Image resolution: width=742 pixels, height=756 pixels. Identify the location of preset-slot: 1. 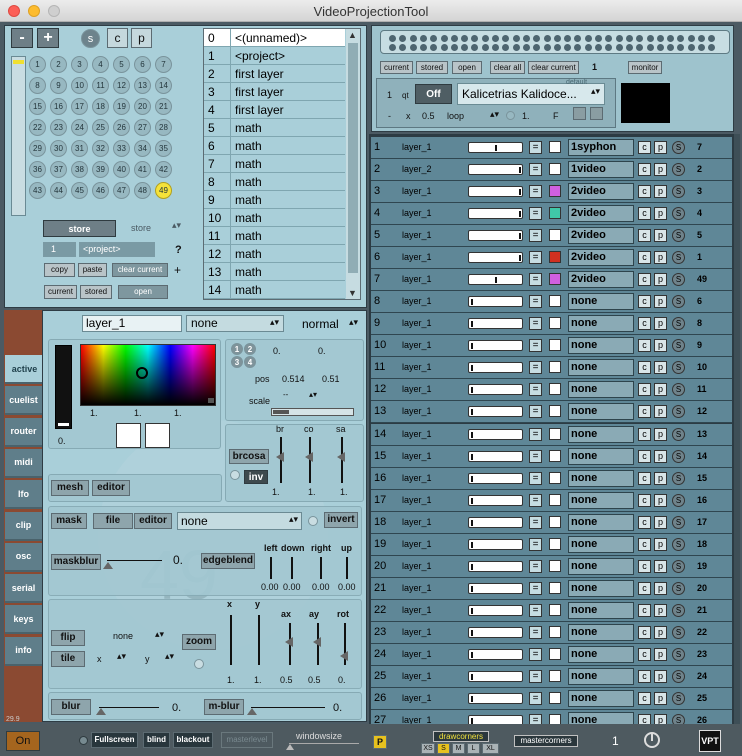
(37, 64).